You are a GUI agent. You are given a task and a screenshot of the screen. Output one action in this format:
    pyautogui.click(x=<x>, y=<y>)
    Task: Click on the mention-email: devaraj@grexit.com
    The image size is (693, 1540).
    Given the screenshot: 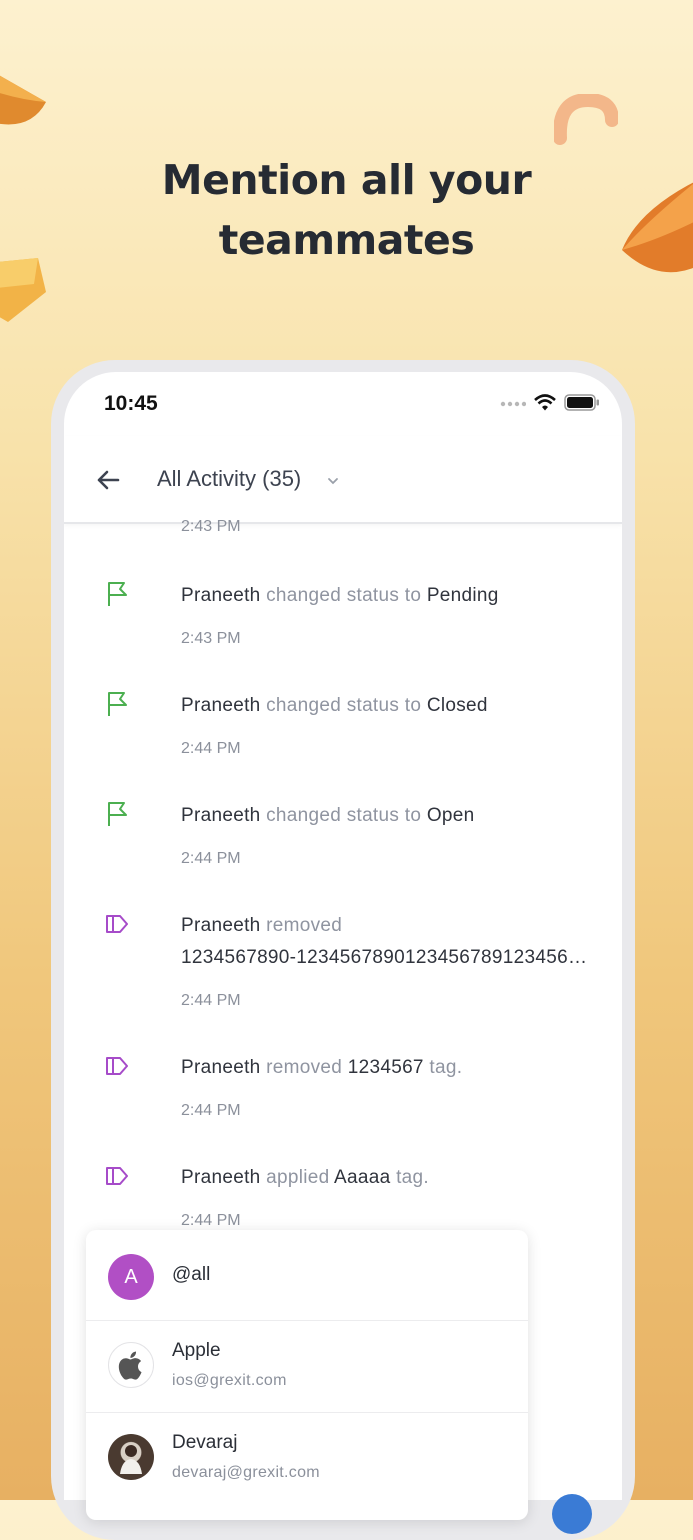 What is the action you would take?
    pyautogui.click(x=246, y=1472)
    